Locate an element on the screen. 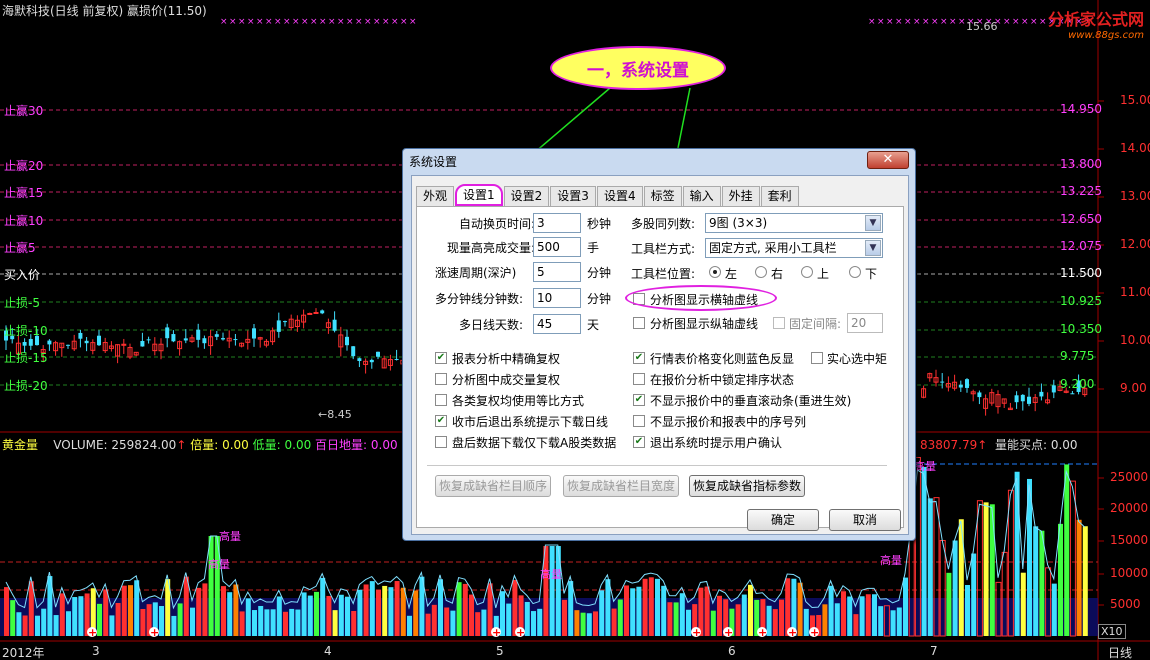 The image size is (1150, 660). cancel-button: 取消 is located at coordinates (865, 520).